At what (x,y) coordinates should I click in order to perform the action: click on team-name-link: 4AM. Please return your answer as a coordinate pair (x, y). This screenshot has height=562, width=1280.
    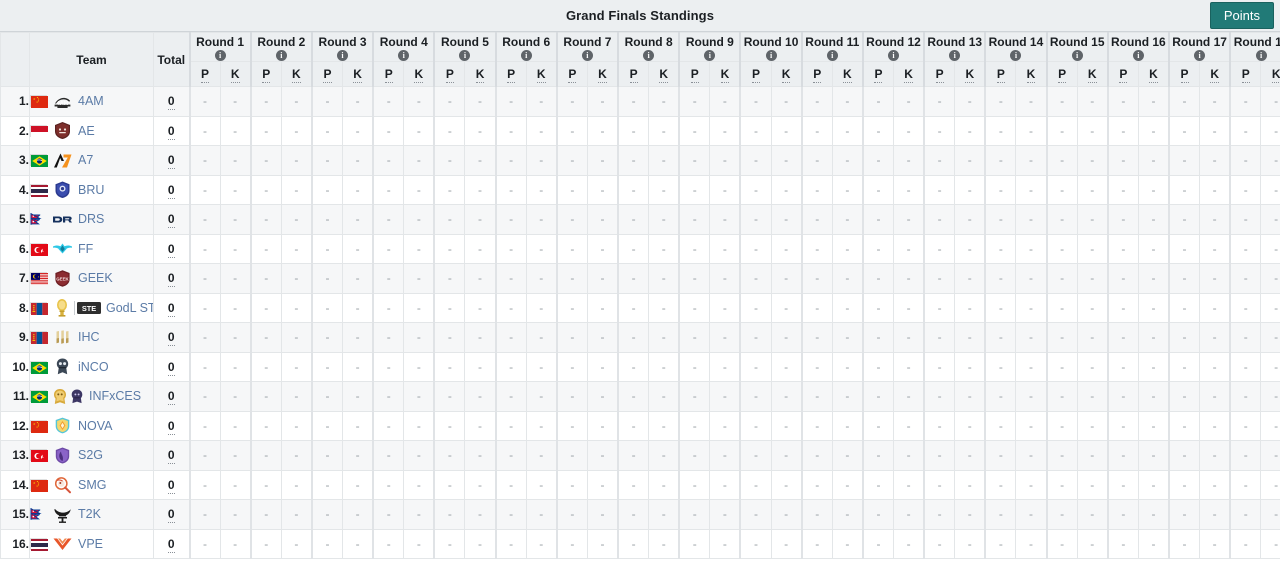
    Looking at the image, I should click on (91, 101).